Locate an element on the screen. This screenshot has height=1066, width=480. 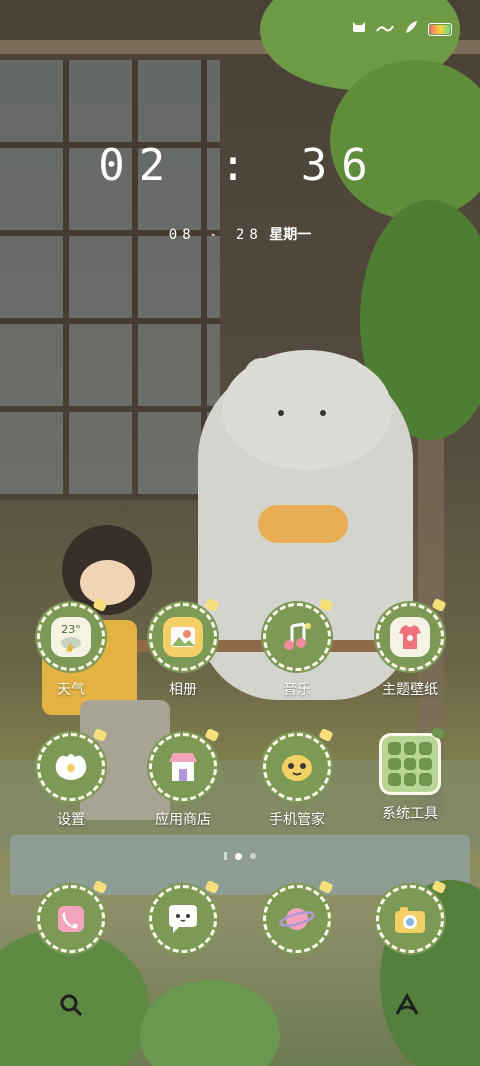
dock-browser is located at coordinates (297, 916).